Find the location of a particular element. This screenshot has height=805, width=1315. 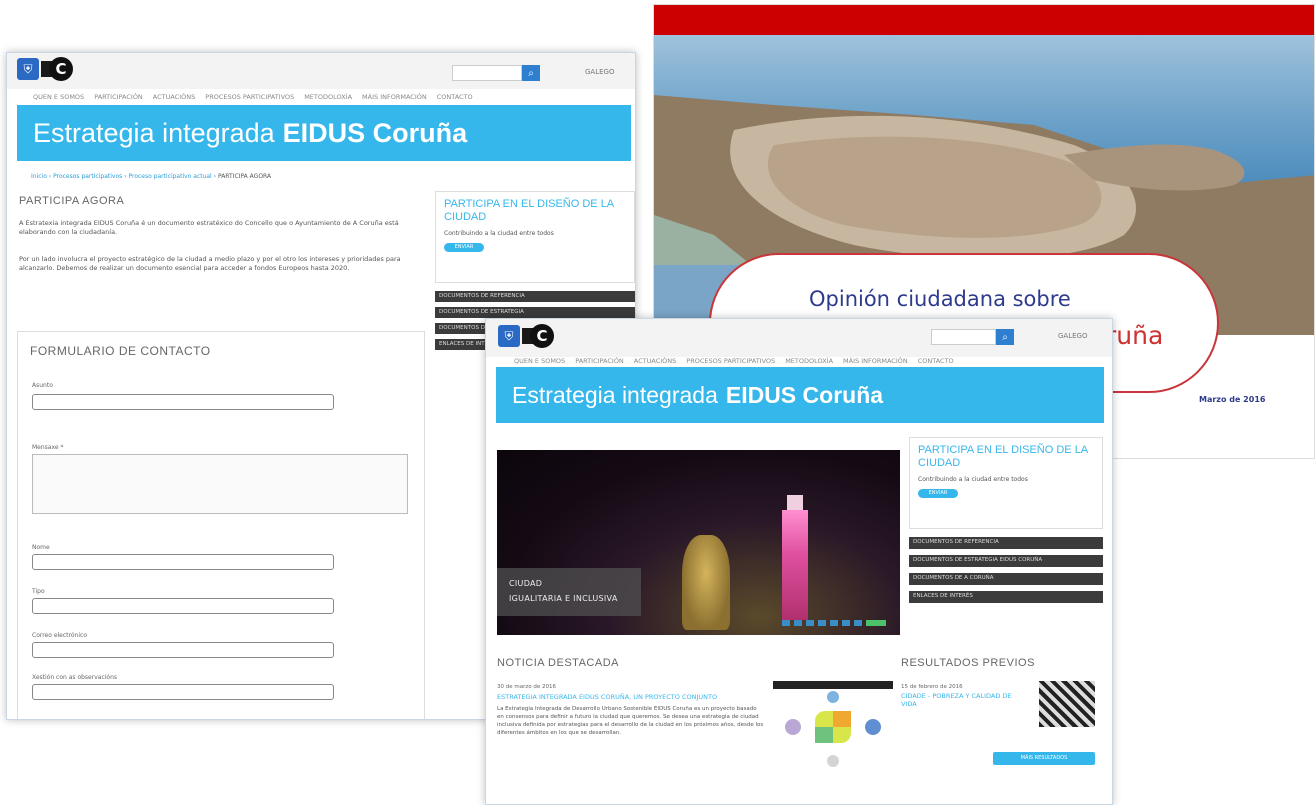

slide-title: Opinión ciudadana sobre is located at coordinates (940, 299).